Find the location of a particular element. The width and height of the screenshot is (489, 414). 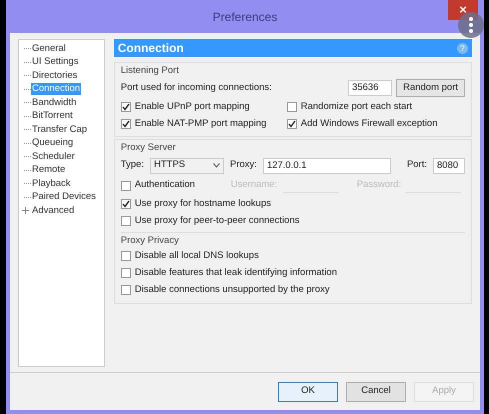

tree-item: Transfer Cap is located at coordinates (59, 130).